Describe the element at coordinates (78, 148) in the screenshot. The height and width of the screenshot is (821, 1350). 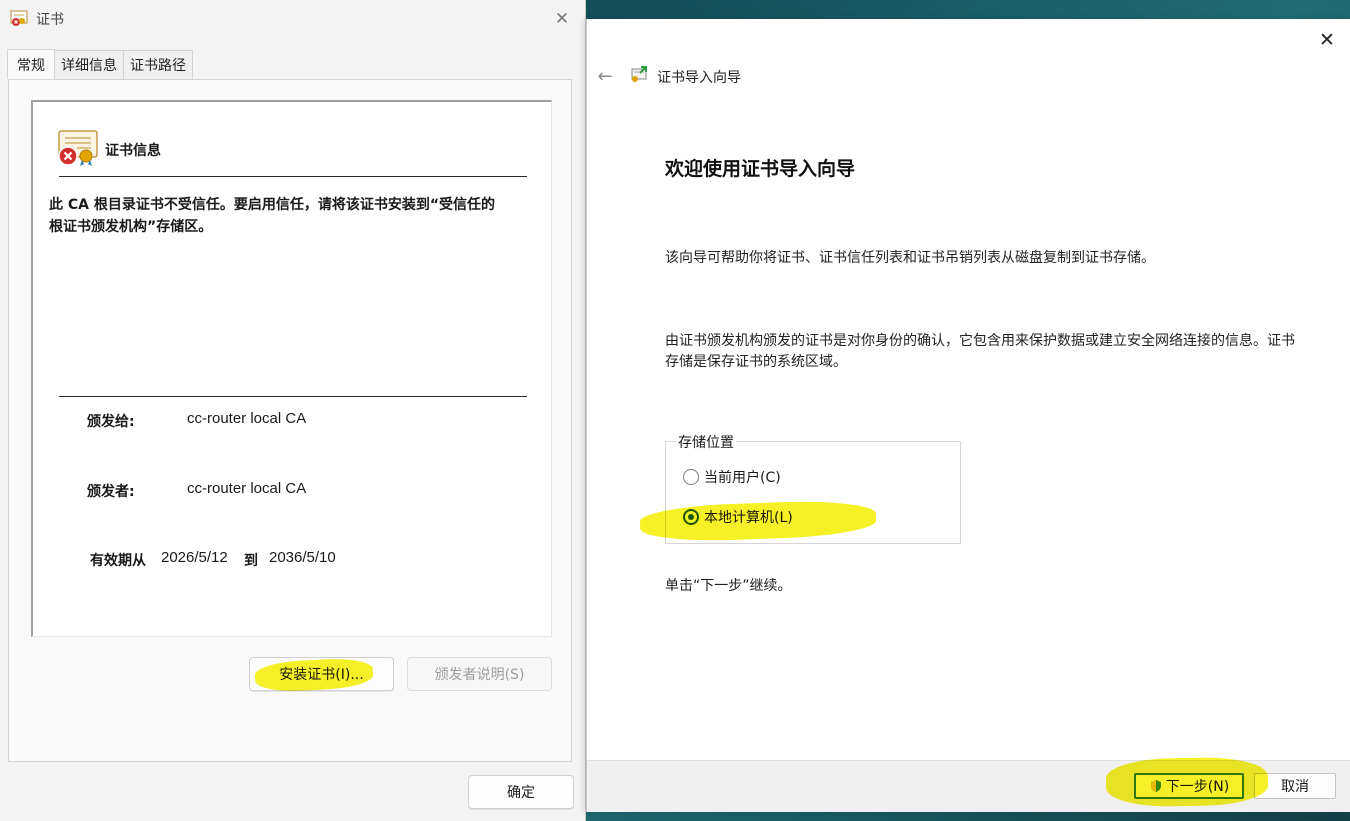
I see `untrusted-certificate-icon` at that location.